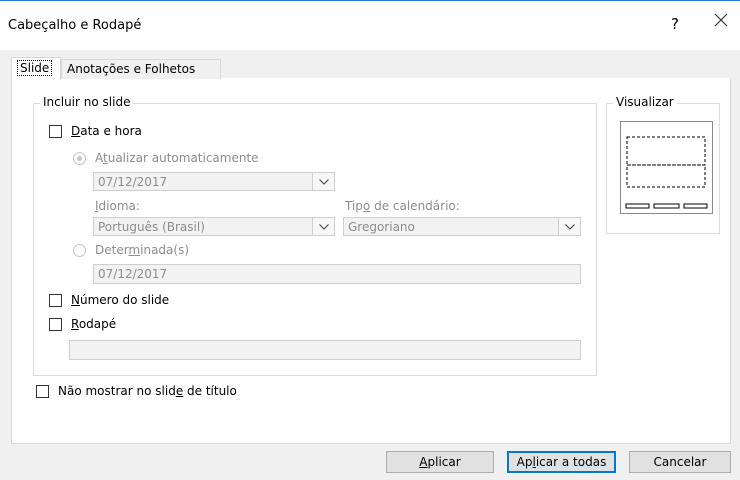 The image size is (740, 480). I want to click on help-button: ?, so click(675, 24).